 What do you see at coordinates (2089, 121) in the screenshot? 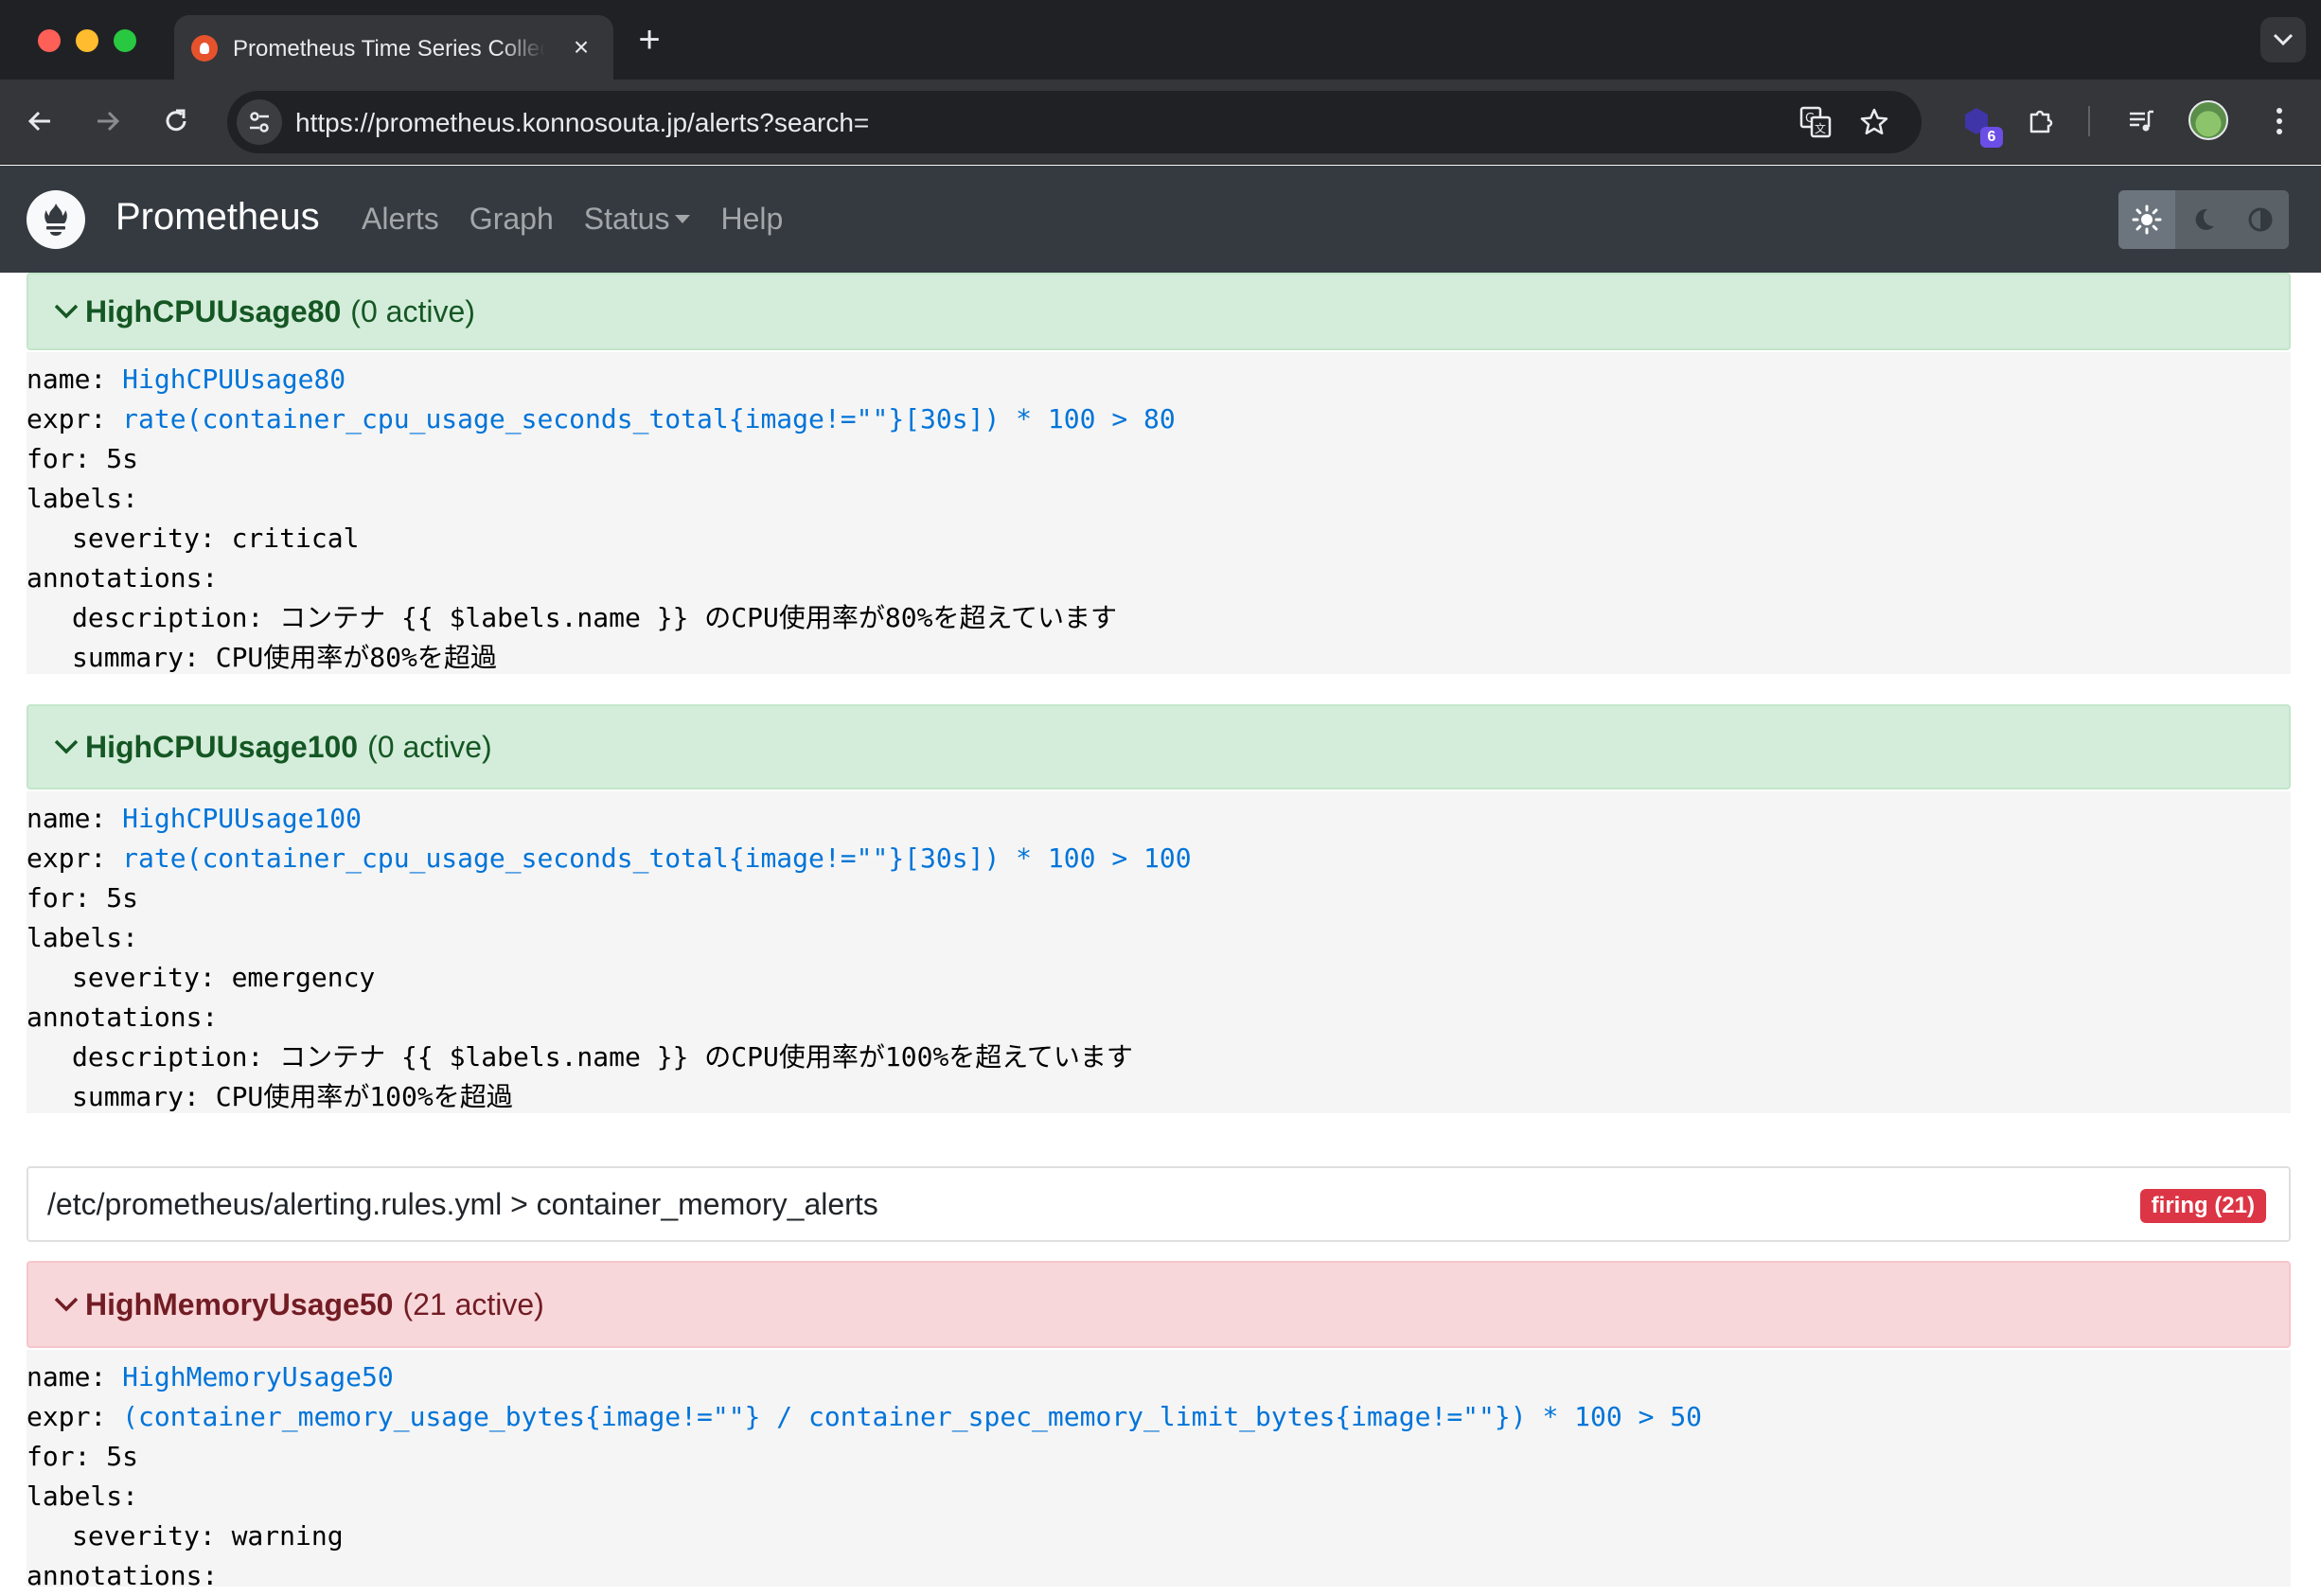
I see `toolbar-divider` at bounding box center [2089, 121].